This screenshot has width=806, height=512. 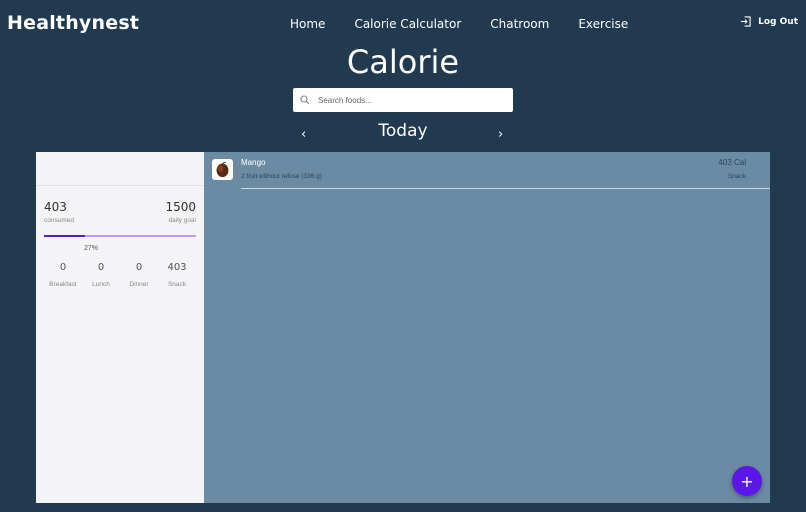 What do you see at coordinates (63, 275) in the screenshot?
I see `meal-breakfast: 0 Breakfast` at bounding box center [63, 275].